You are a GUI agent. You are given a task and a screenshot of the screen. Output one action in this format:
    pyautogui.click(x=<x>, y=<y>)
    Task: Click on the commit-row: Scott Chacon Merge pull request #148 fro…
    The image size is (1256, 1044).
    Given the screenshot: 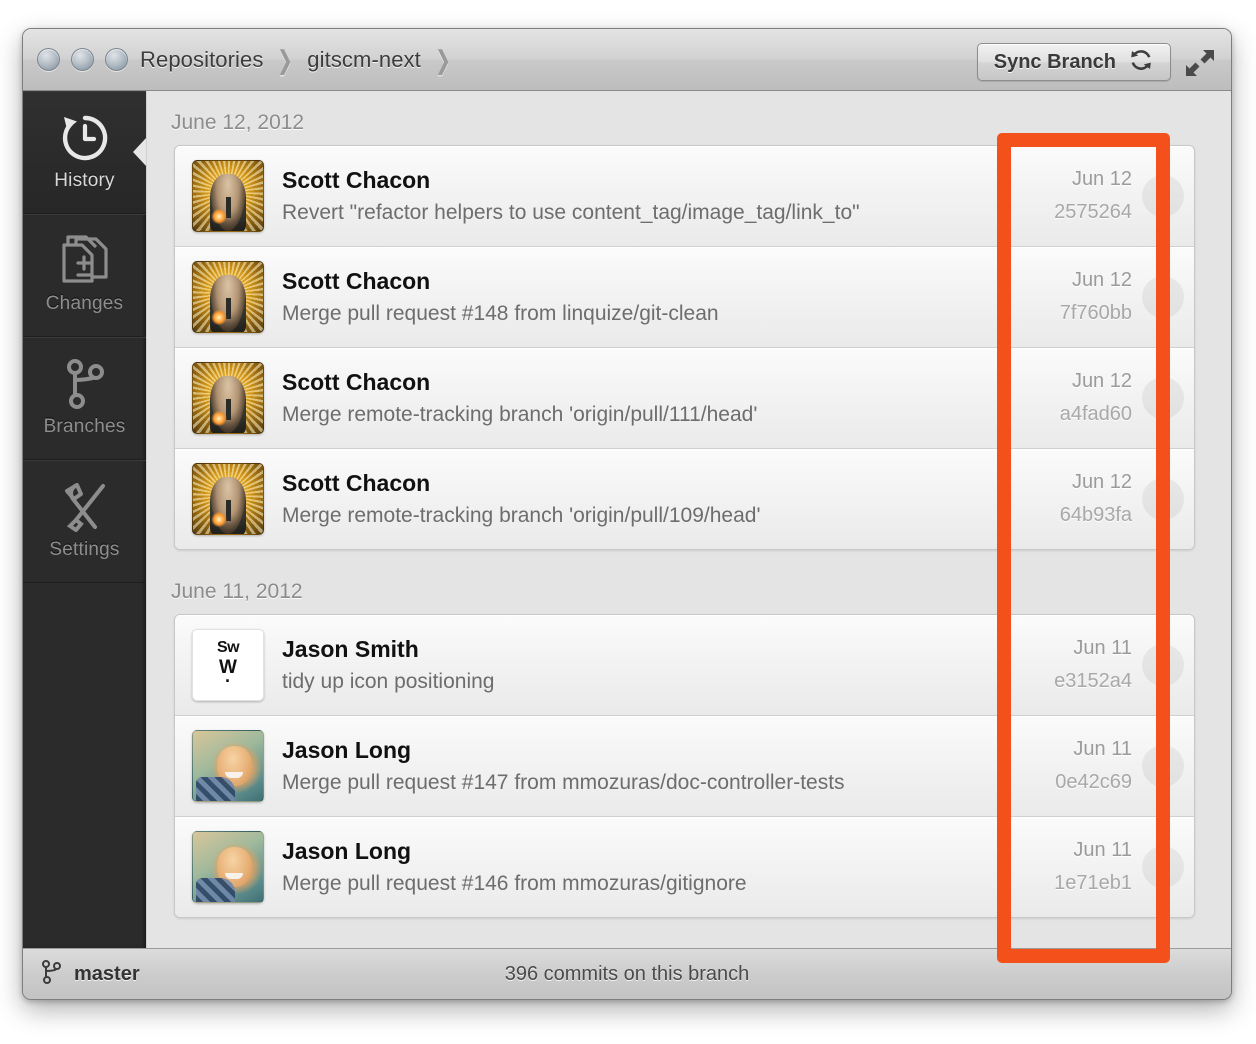 What is the action you would take?
    pyautogui.click(x=684, y=297)
    